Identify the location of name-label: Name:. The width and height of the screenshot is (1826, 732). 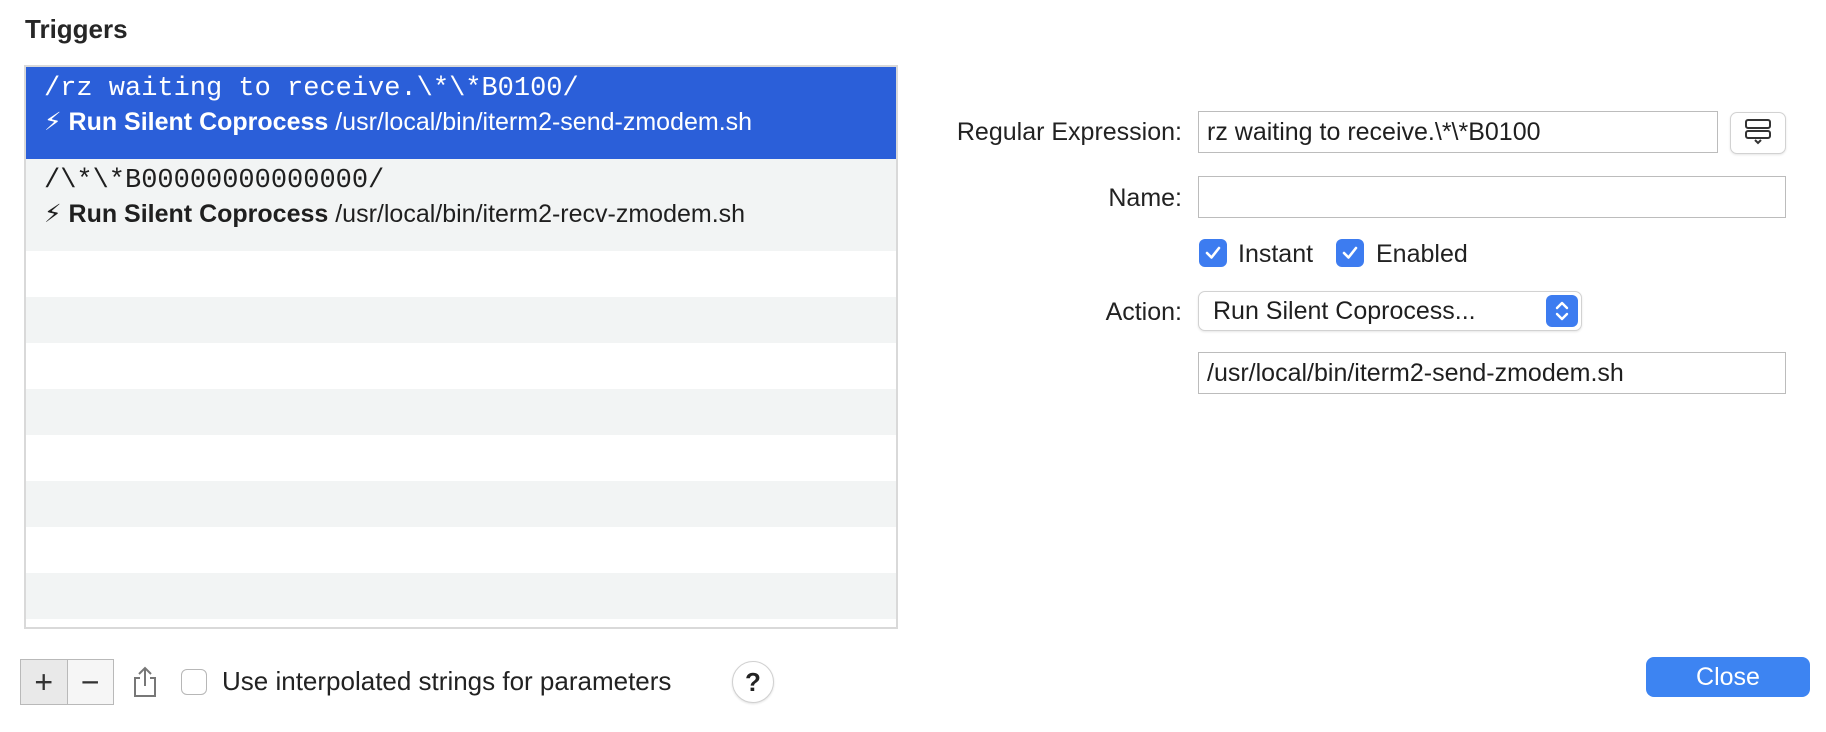
(1145, 198).